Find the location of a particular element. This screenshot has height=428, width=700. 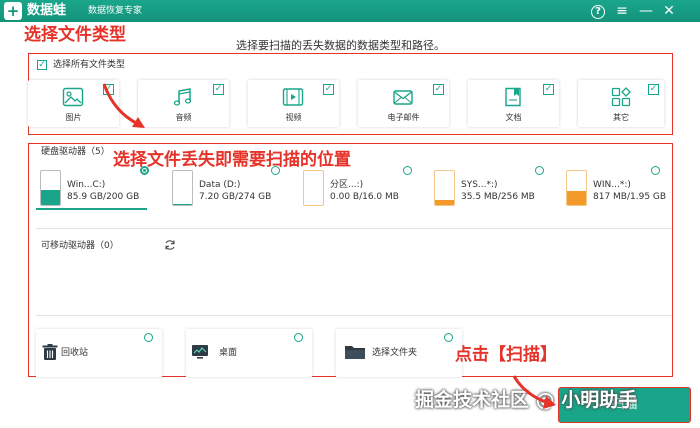

drive-c-radio is located at coordinates (144, 170).